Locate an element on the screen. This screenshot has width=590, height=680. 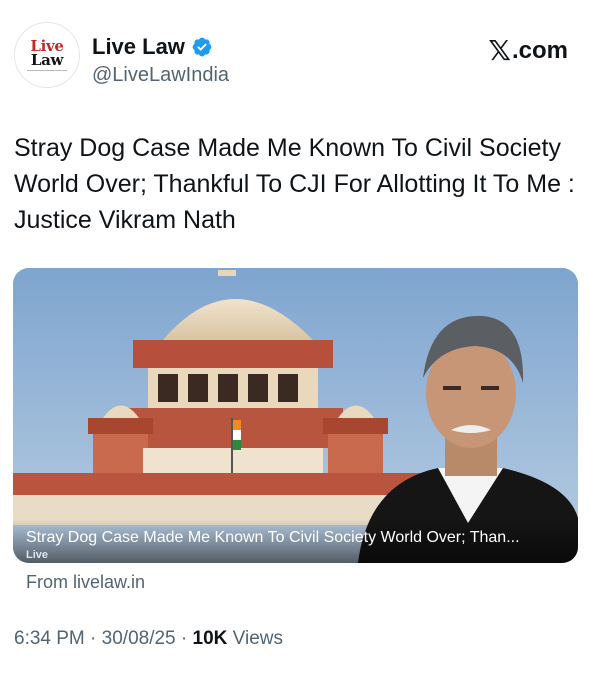
views-count: 10K is located at coordinates (210, 638).